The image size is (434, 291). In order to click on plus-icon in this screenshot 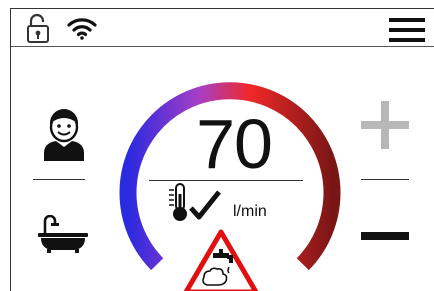, I will do `click(385, 125)`.